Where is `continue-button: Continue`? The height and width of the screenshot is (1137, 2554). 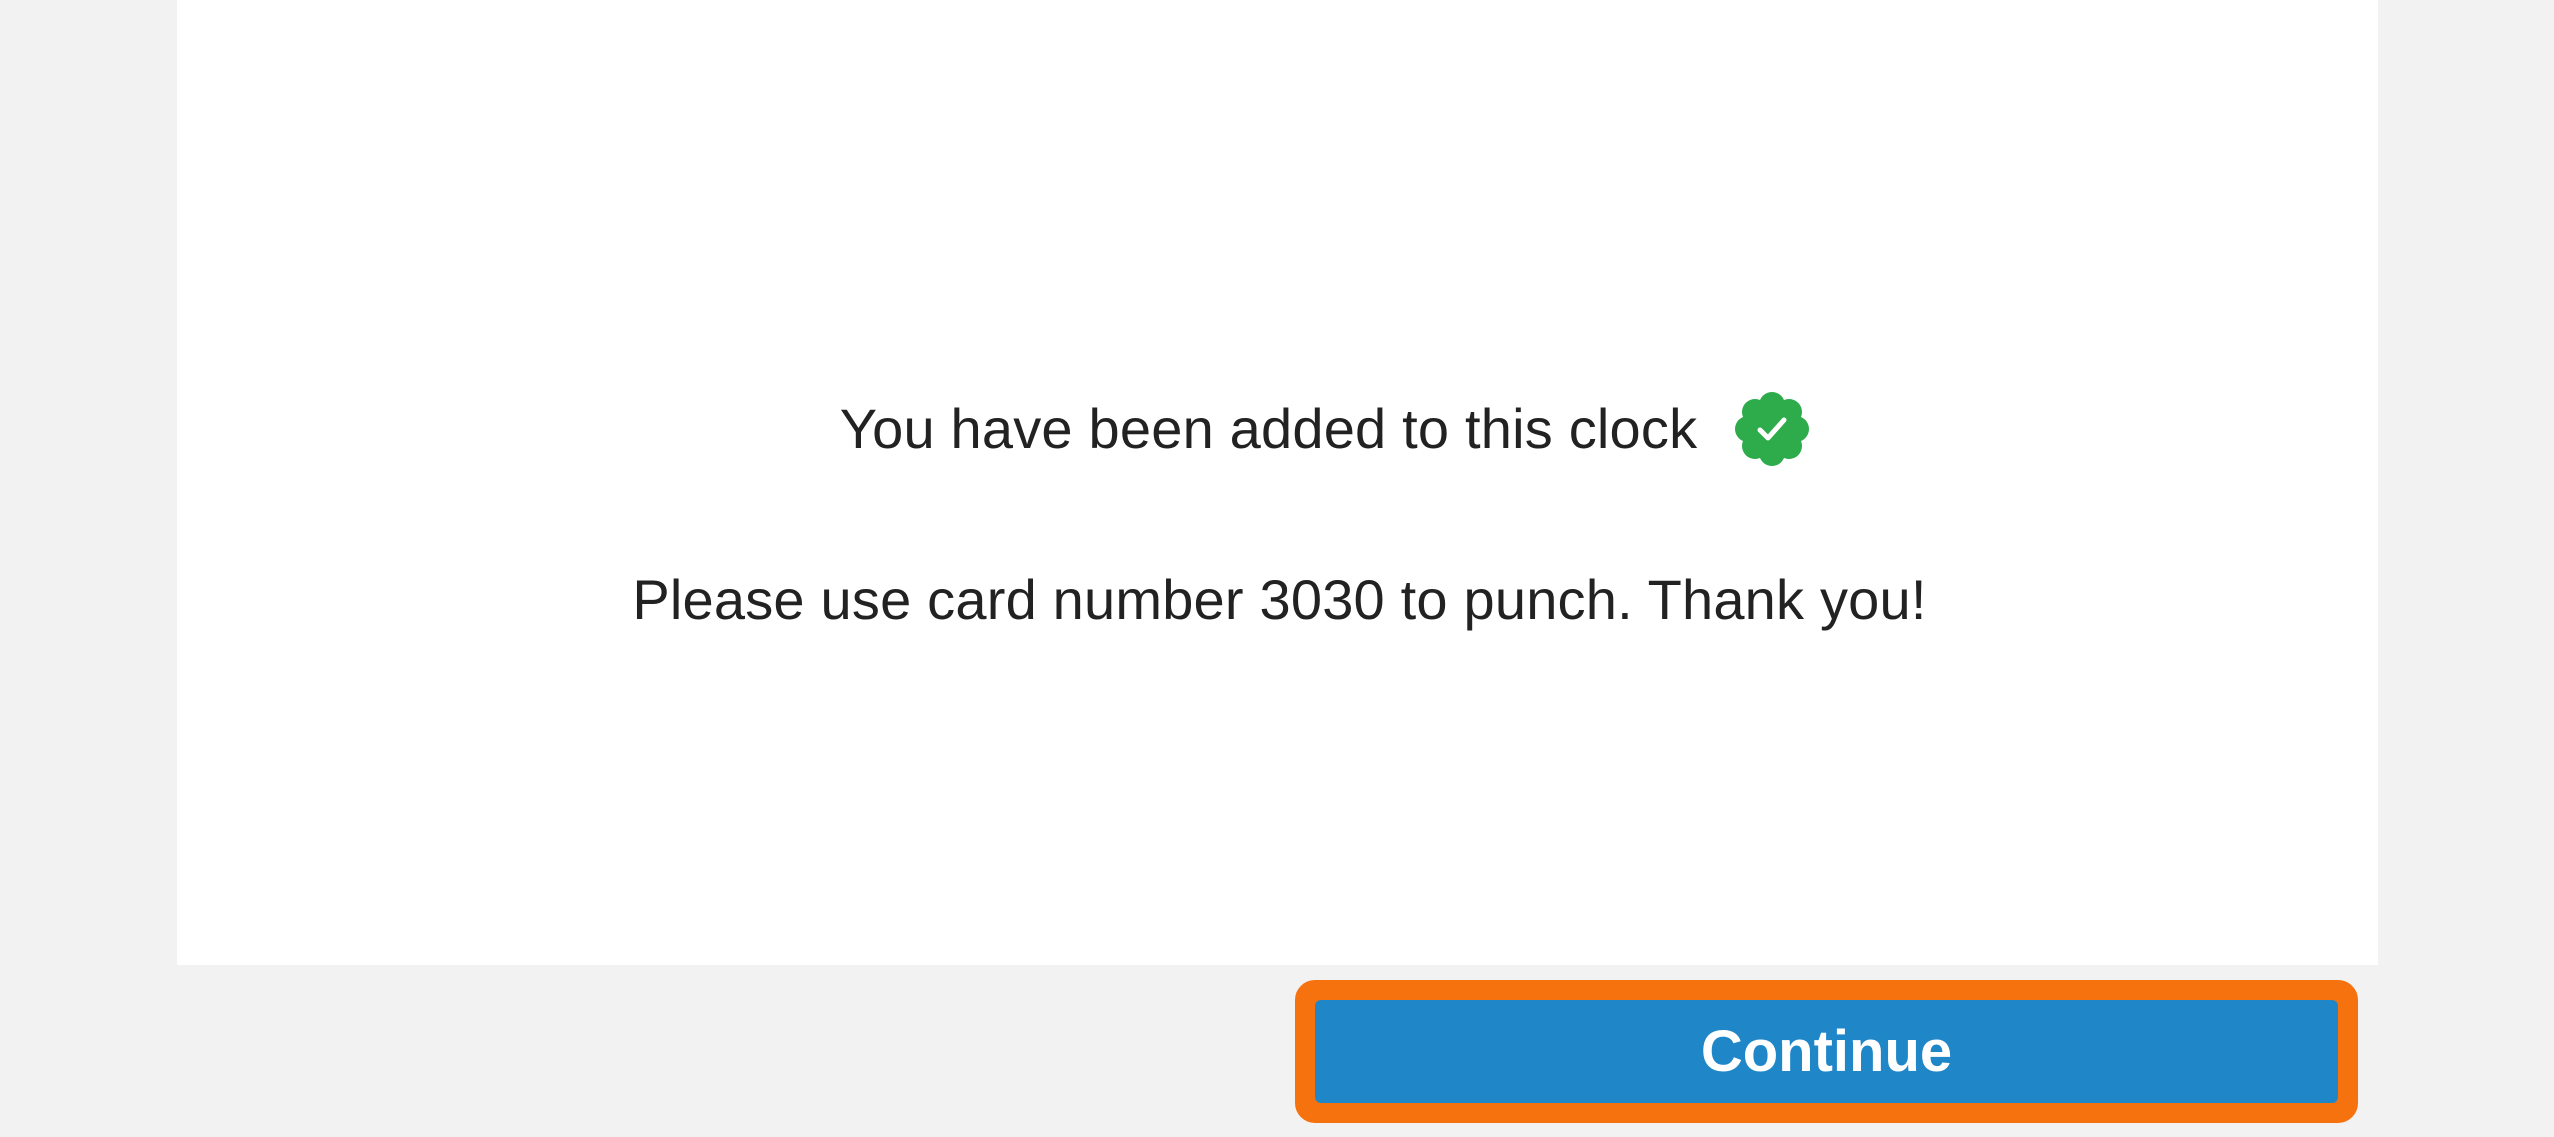 continue-button: Continue is located at coordinates (1826, 1051).